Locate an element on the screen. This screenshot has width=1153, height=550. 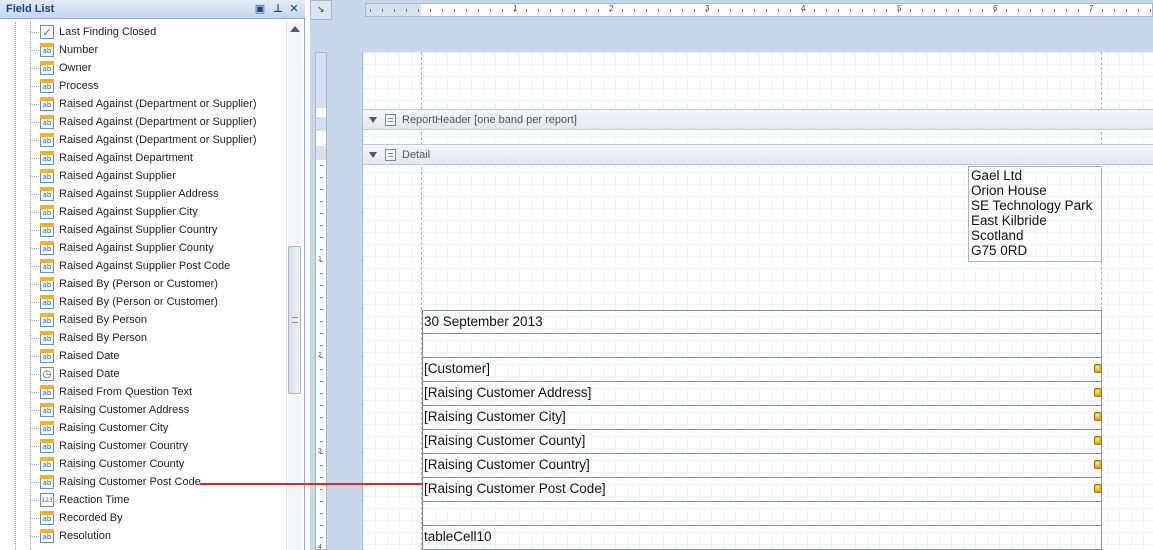
ruler-band-area is located at coordinates (321, 80).